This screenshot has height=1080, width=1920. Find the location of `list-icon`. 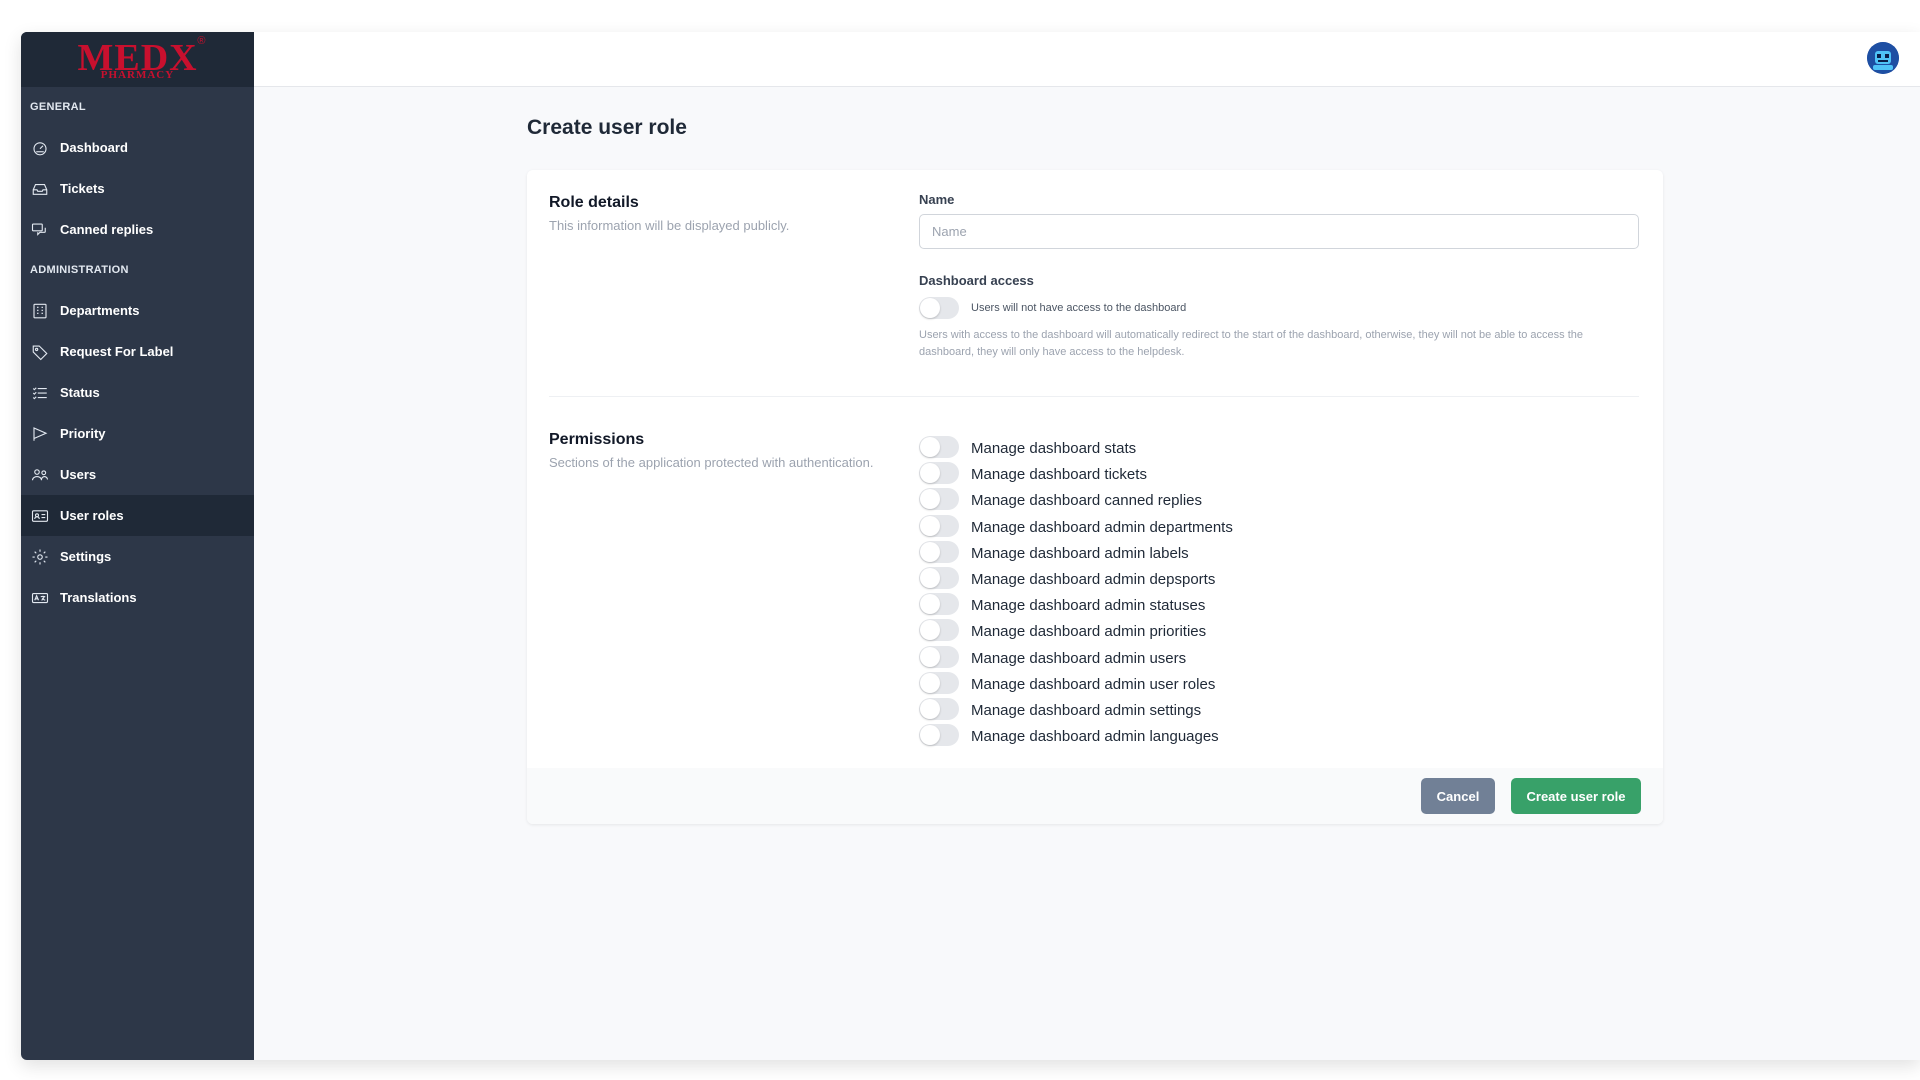

list-icon is located at coordinates (40, 393).